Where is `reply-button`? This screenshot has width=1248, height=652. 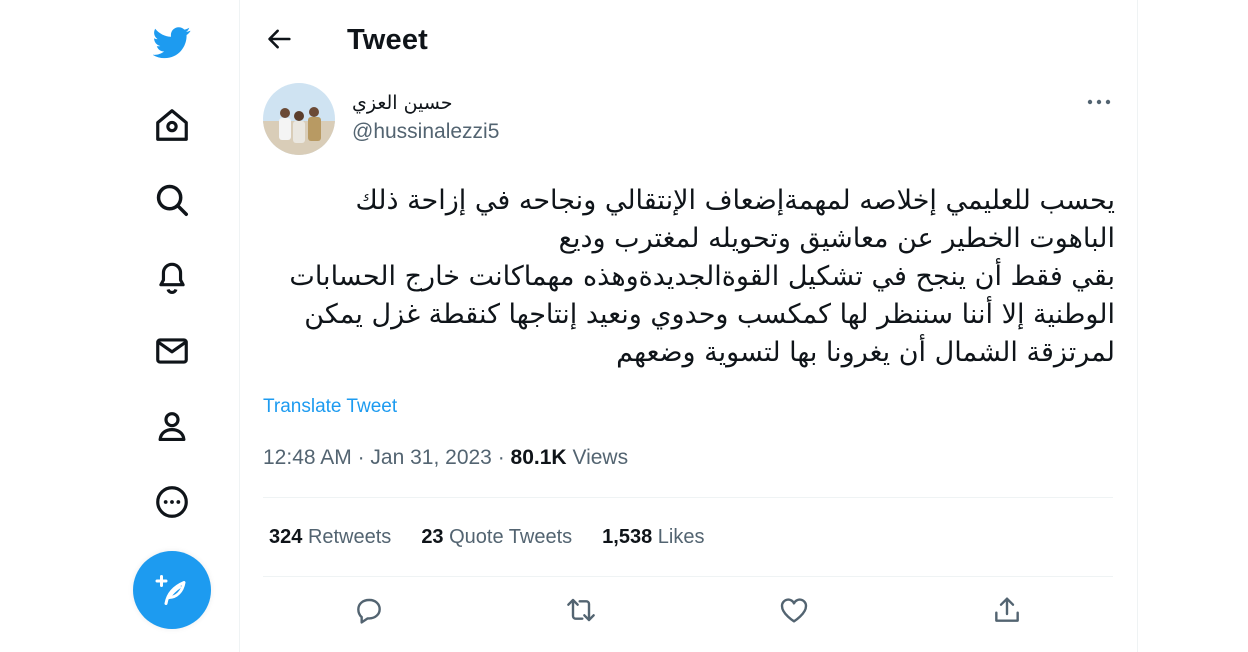 reply-button is located at coordinates (369, 610).